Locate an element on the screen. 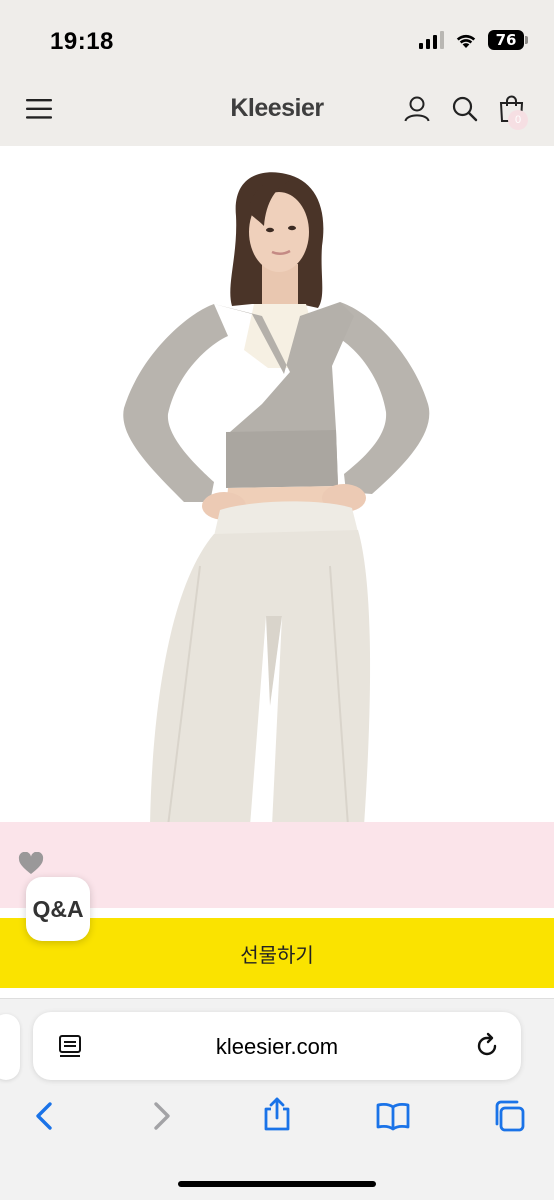 The image size is (554, 1200). status-icons: 76 is located at coordinates (473, 40).